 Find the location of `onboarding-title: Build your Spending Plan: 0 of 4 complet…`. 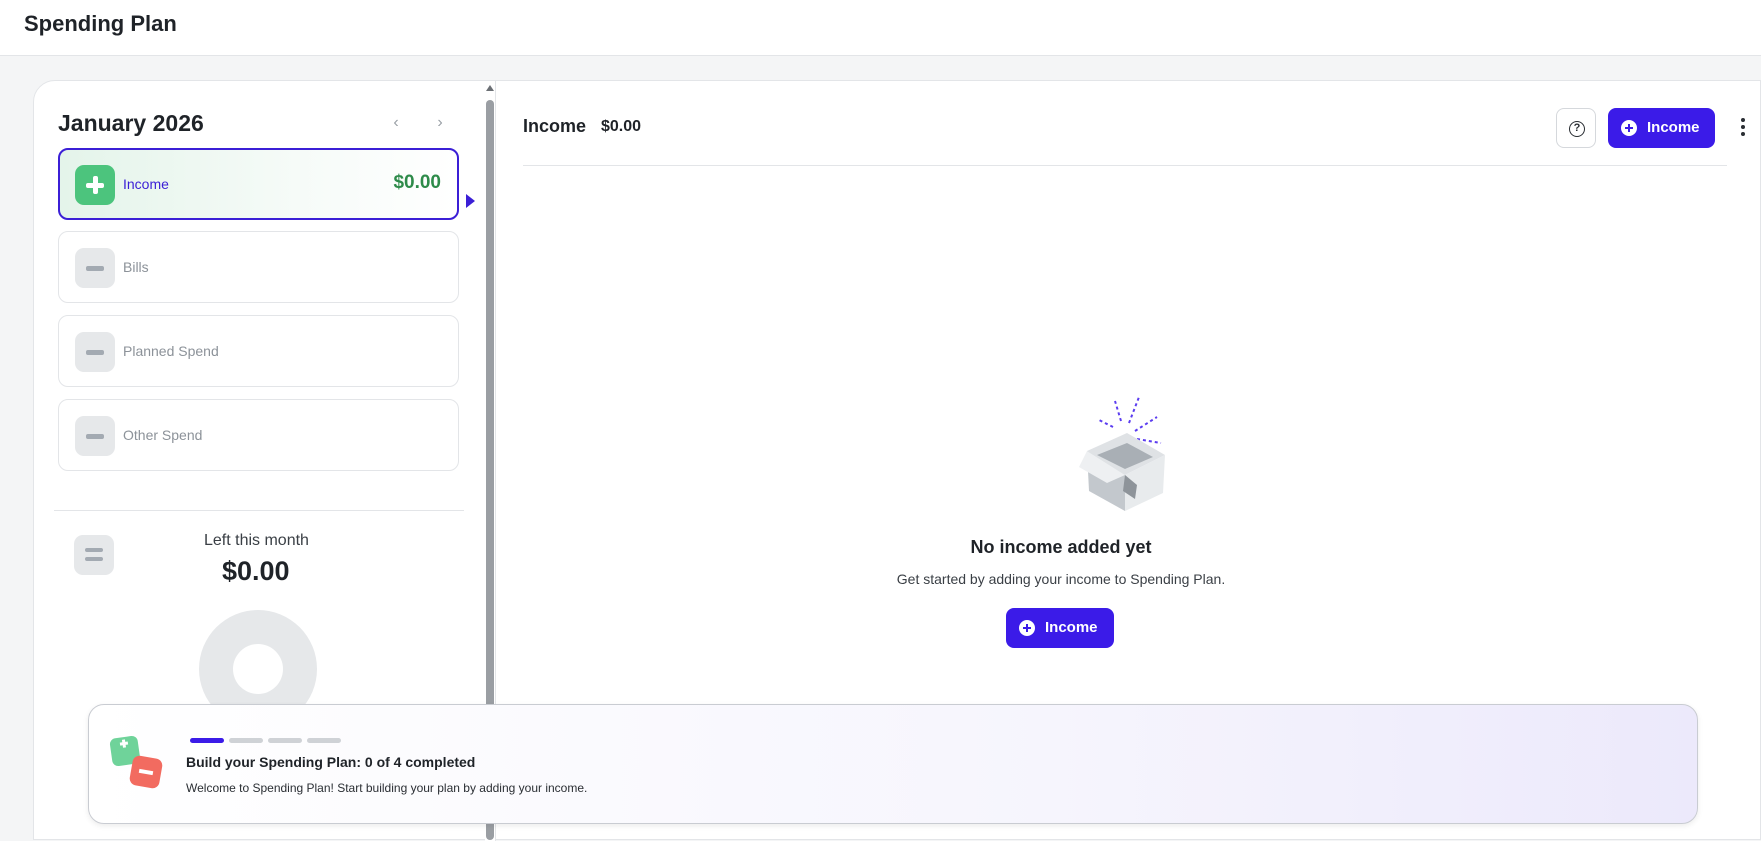

onboarding-title: Build your Spending Plan: 0 of 4 complet… is located at coordinates (331, 762).